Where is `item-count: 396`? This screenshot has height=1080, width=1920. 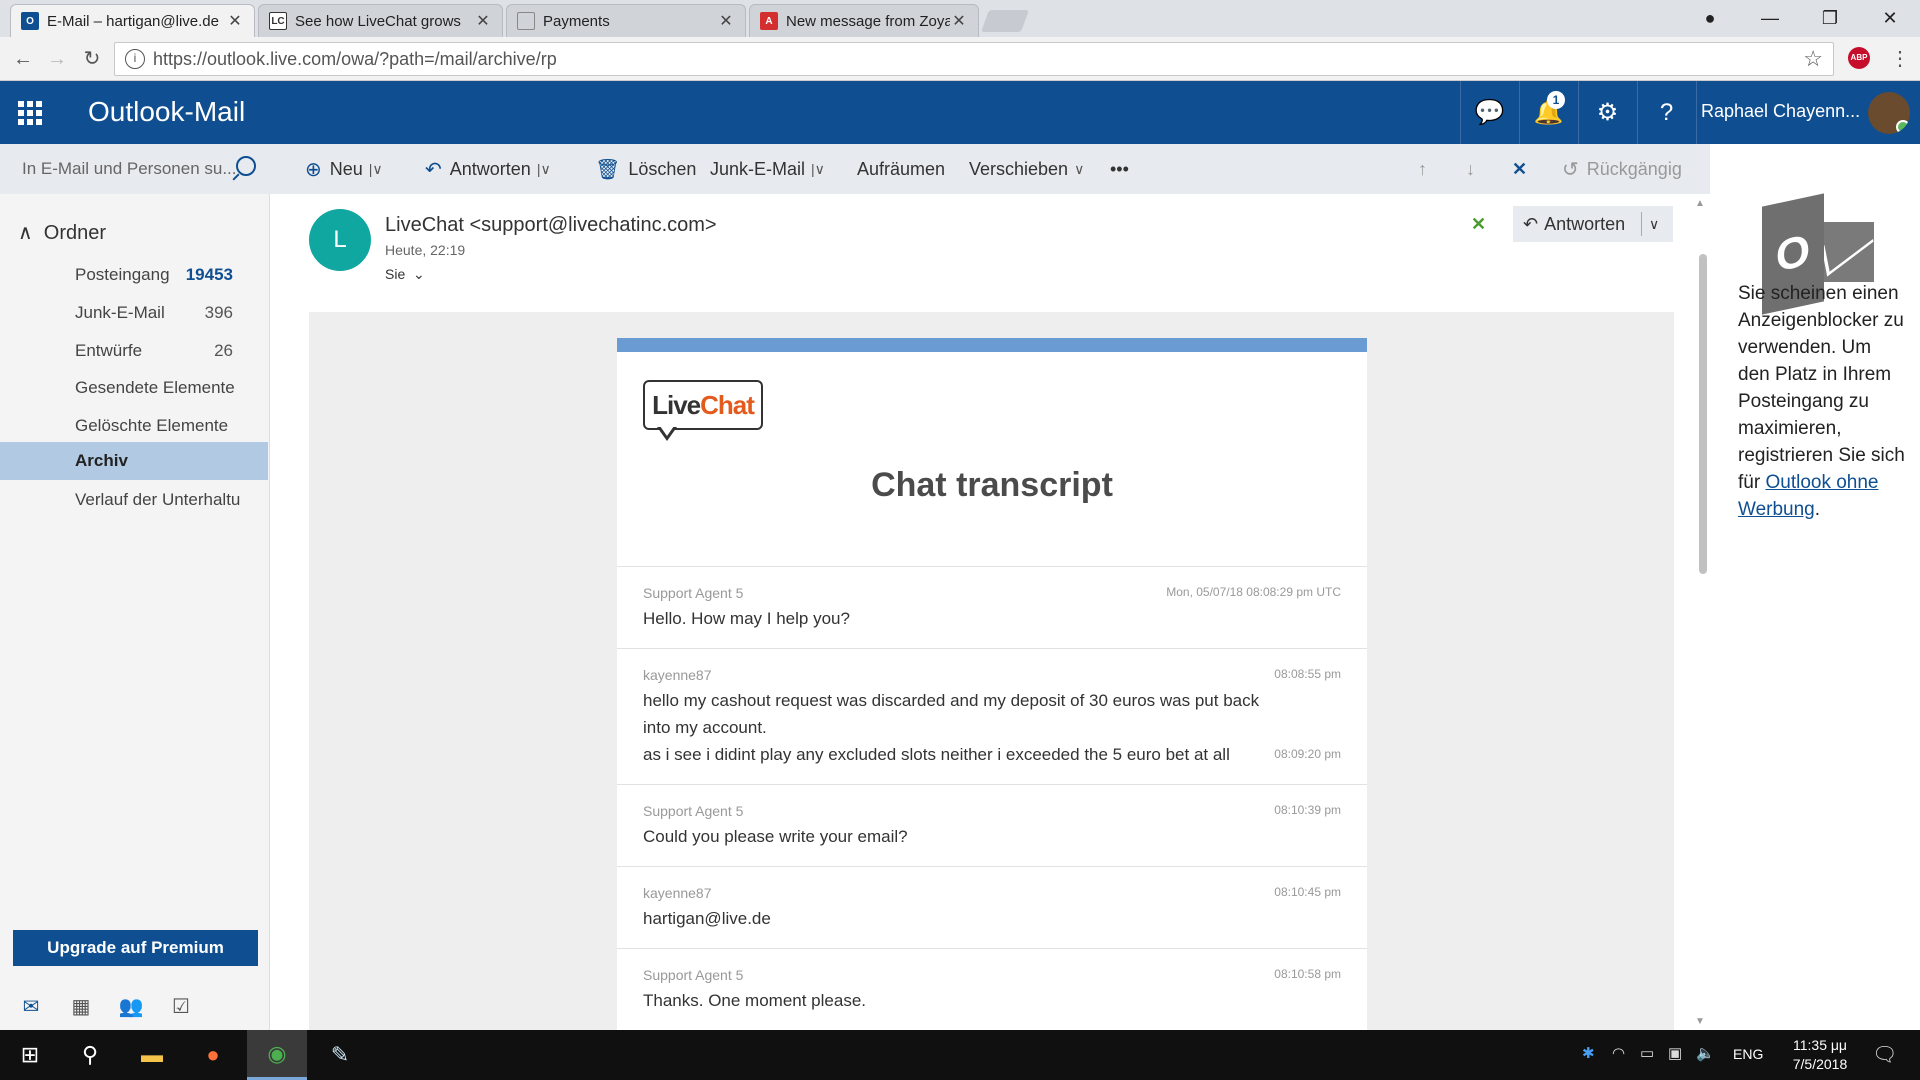
item-count: 396 is located at coordinates (218, 312).